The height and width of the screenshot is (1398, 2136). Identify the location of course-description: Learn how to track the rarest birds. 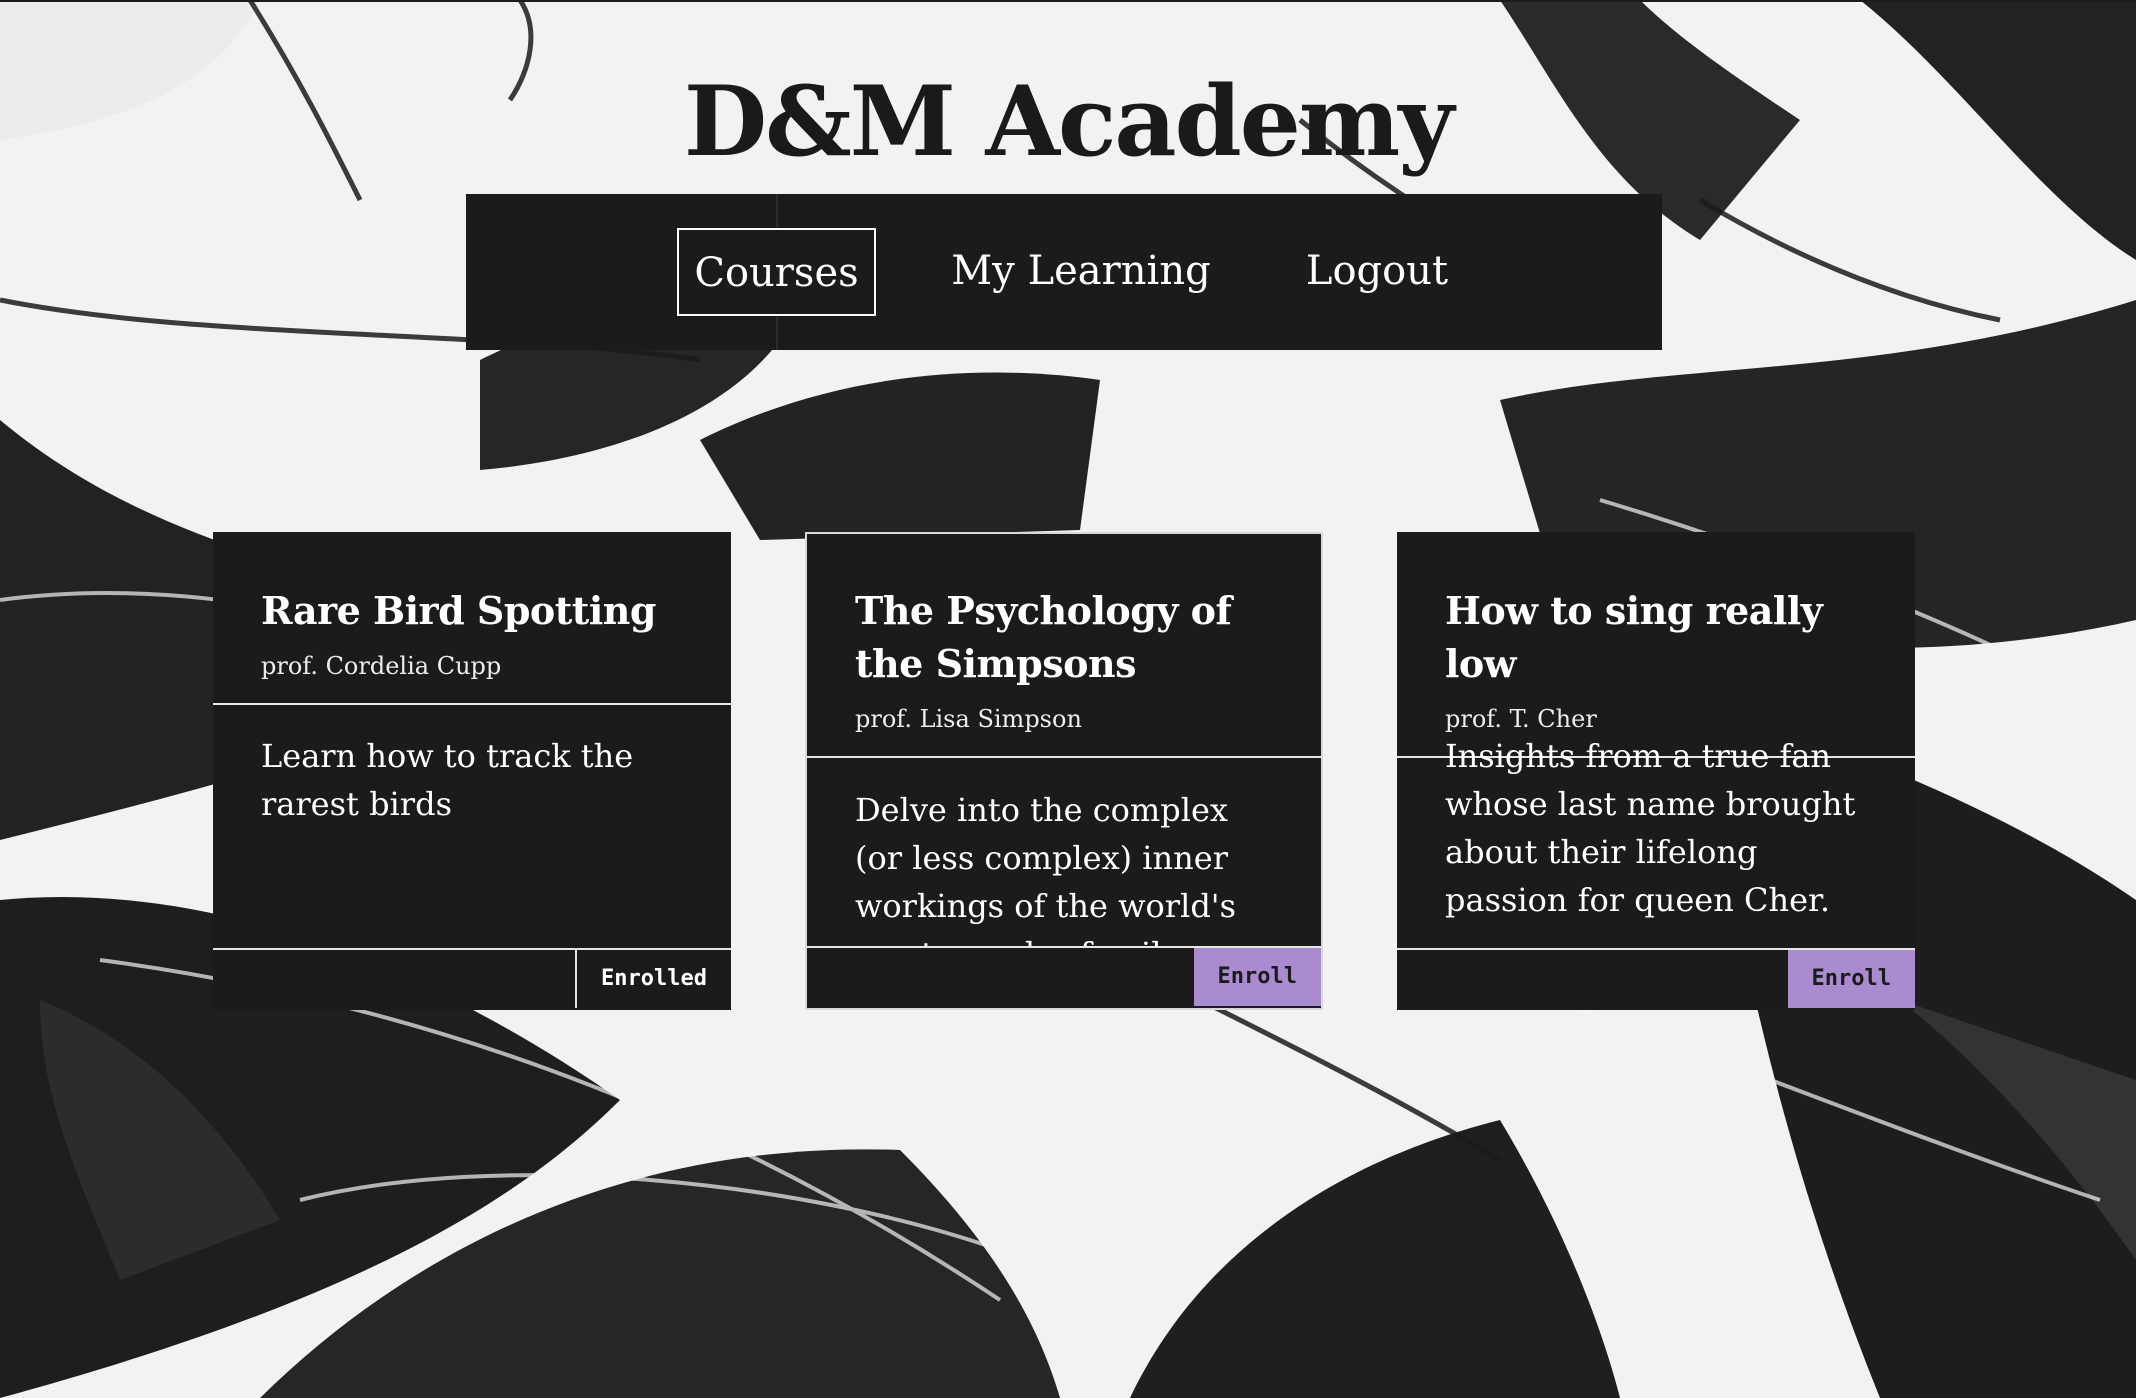
(447, 780).